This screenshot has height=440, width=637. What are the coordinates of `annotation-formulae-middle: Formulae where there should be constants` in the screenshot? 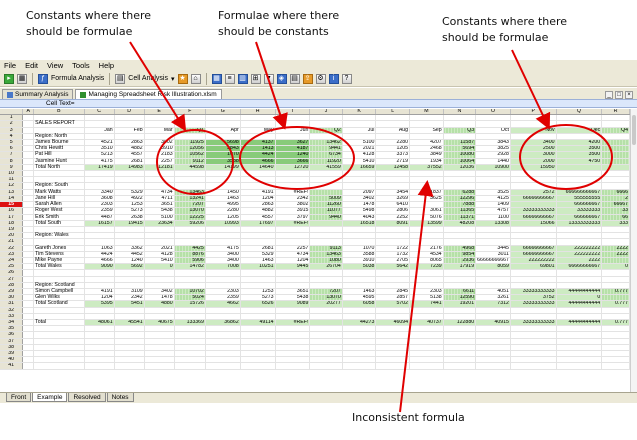 It's located at (279, 23).